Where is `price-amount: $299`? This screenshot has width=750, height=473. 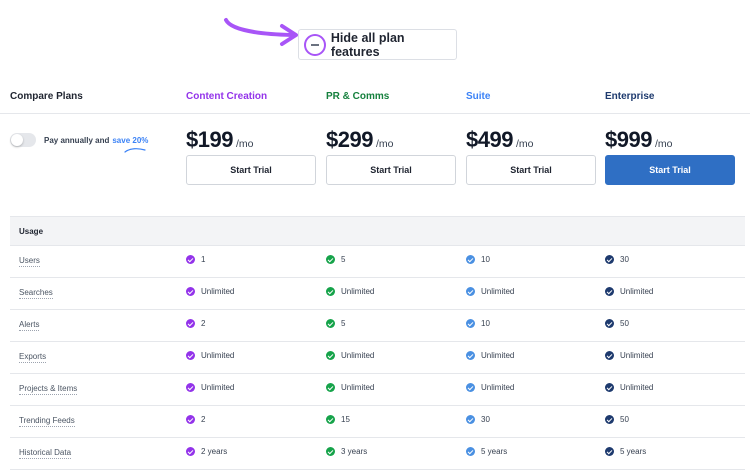 price-amount: $299 is located at coordinates (349, 139).